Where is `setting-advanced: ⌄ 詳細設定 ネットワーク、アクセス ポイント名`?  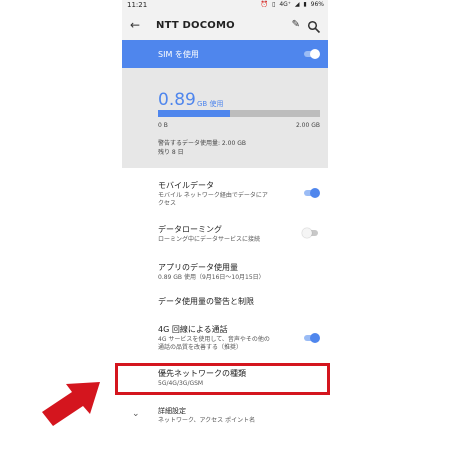
setting-advanced: ⌄ 詳細設定 ネットワーク、アクセス ポイント名 is located at coordinates (225, 419).